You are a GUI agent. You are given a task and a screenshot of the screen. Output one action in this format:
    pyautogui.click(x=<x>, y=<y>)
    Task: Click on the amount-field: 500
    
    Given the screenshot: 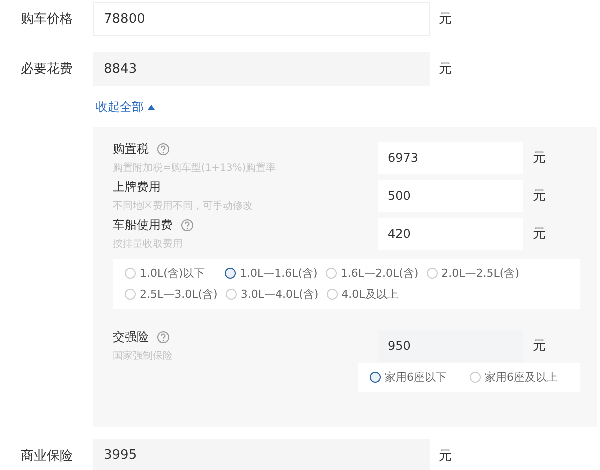 What is the action you would take?
    pyautogui.click(x=450, y=196)
    